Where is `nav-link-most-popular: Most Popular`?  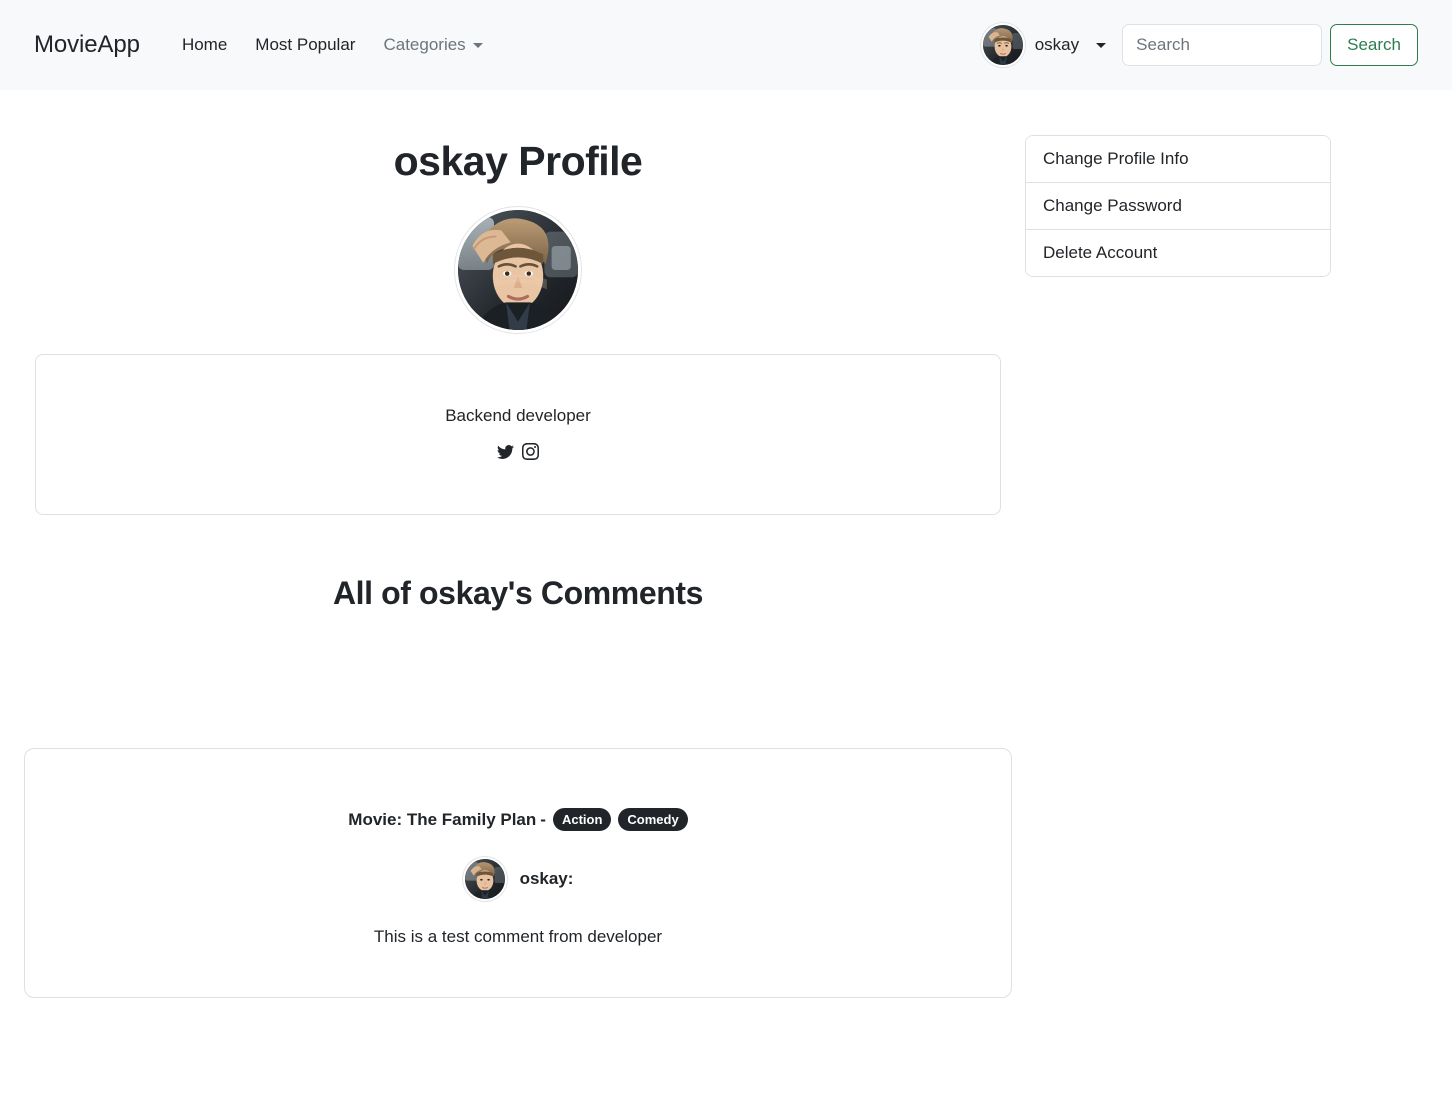
nav-link-most-popular: Most Popular is located at coordinates (305, 45).